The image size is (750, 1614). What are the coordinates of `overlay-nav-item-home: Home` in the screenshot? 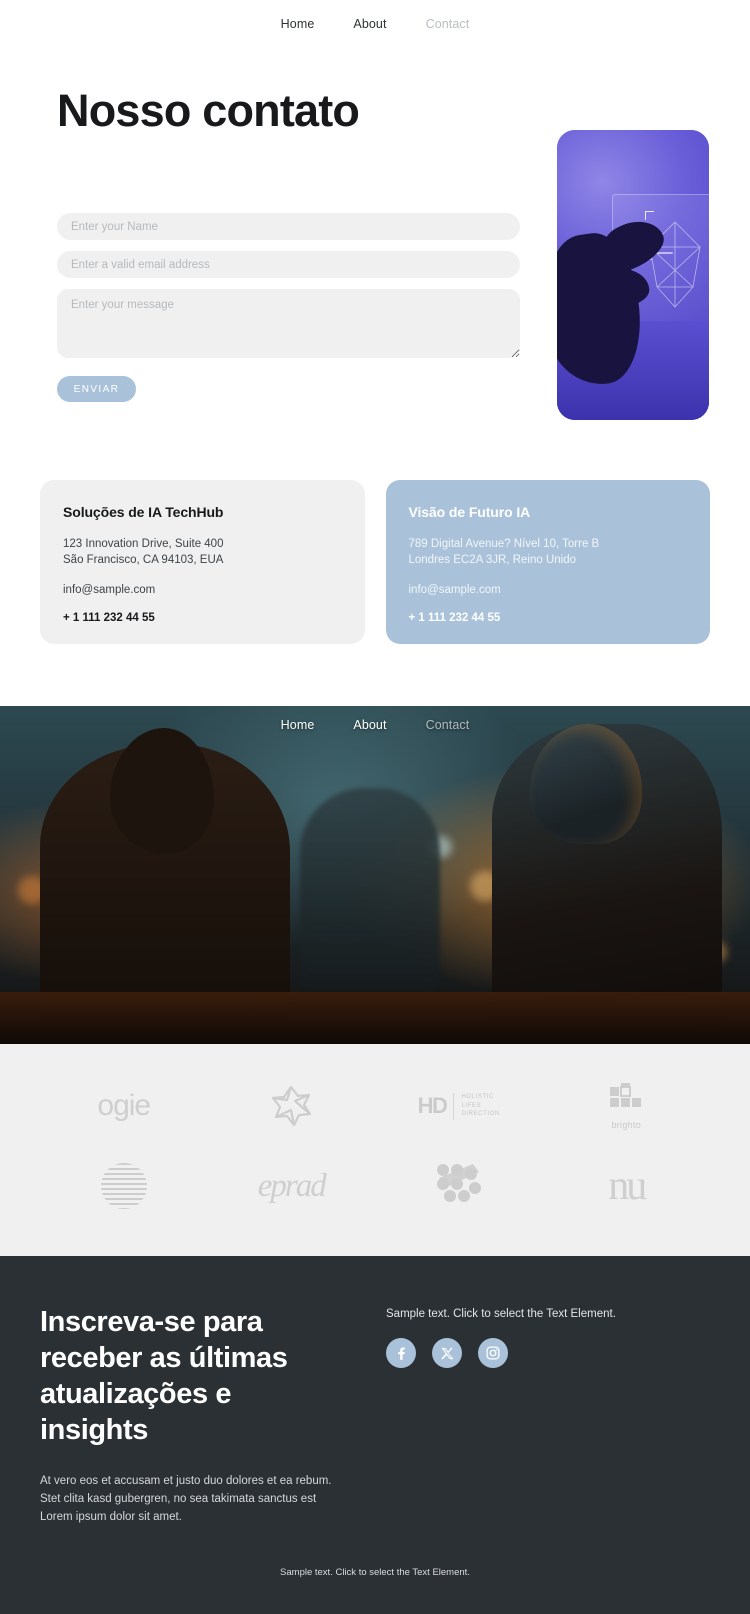 It's located at (298, 725).